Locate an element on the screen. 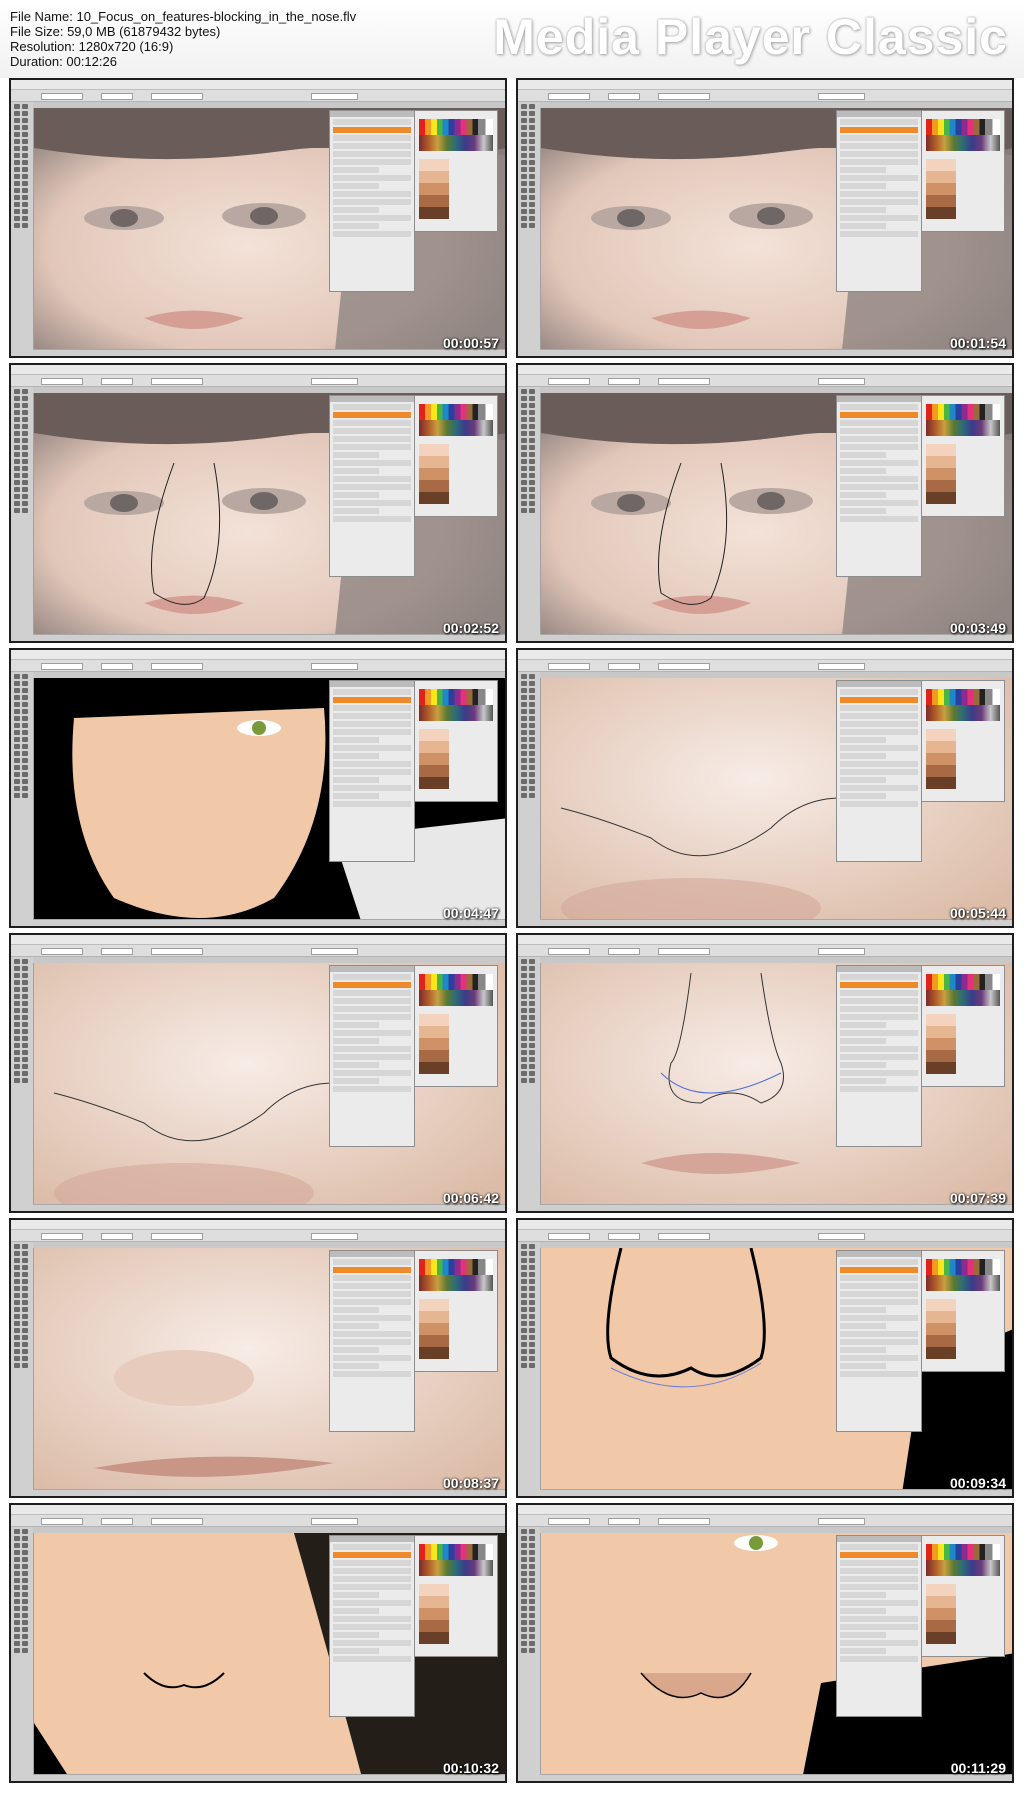  video-thumbnail: 00:08:37 is located at coordinates (258, 1358).